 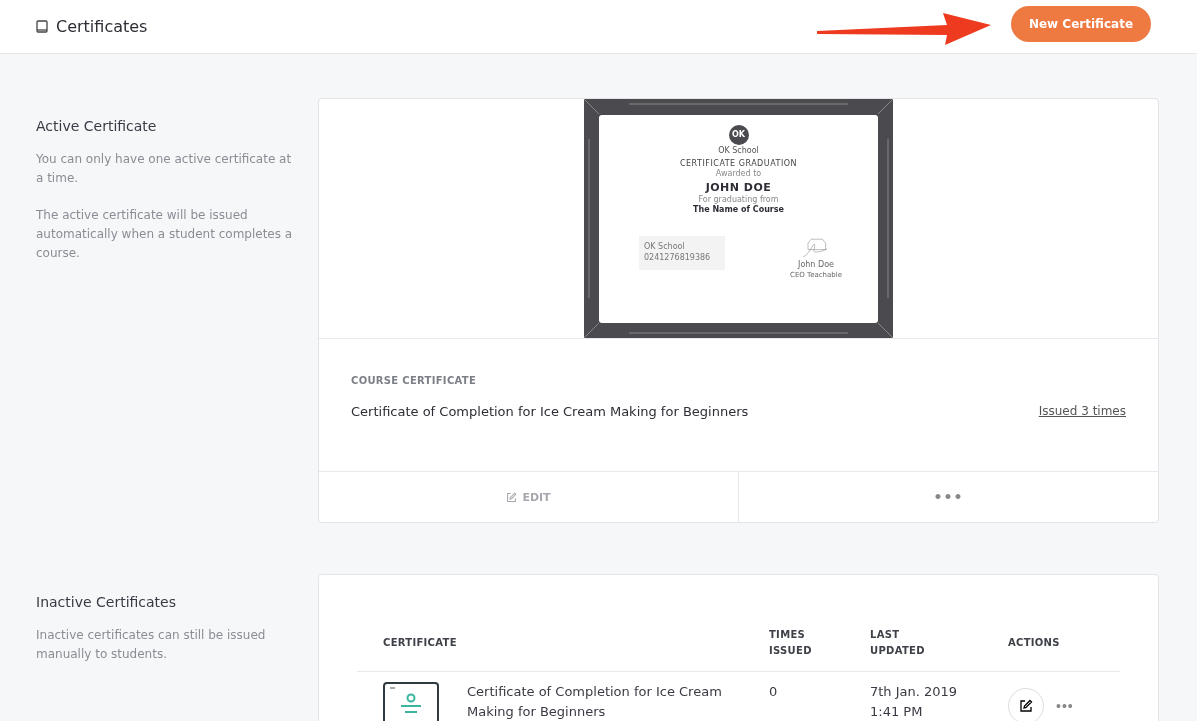 I want to click on book-icon, so click(x=42, y=26).